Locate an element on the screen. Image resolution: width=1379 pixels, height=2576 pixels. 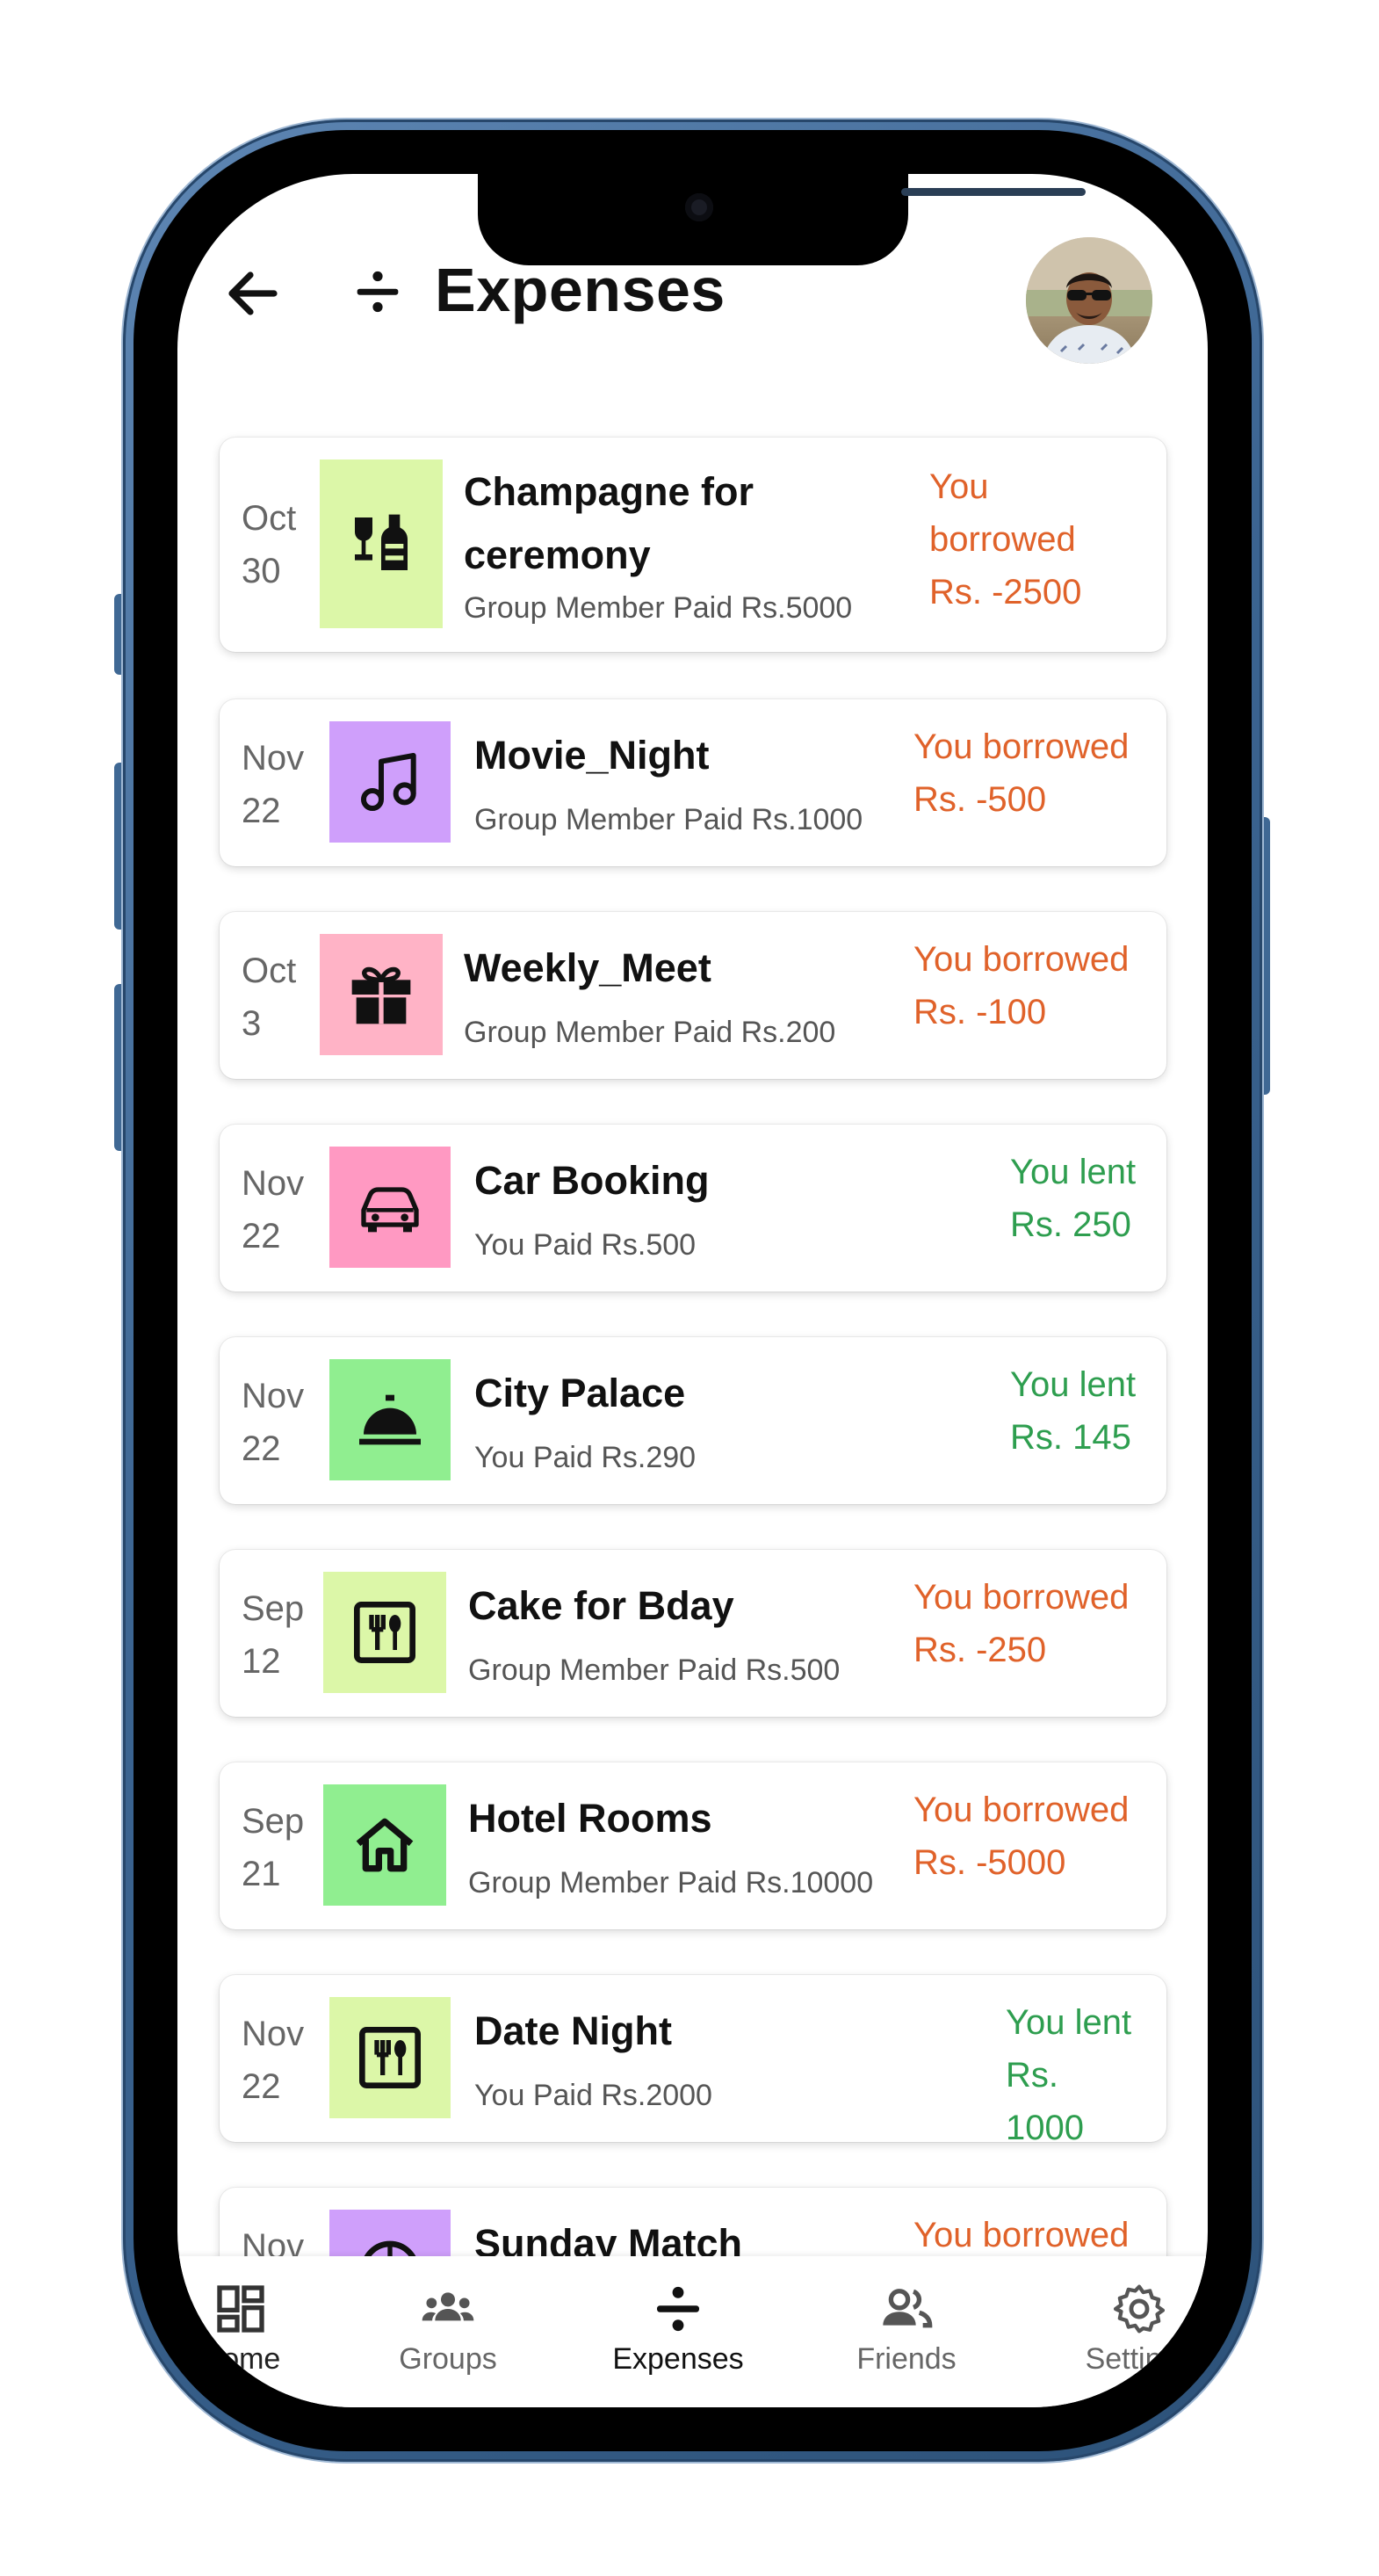
expense-name: Weekly_Meet is located at coordinates (587, 967).